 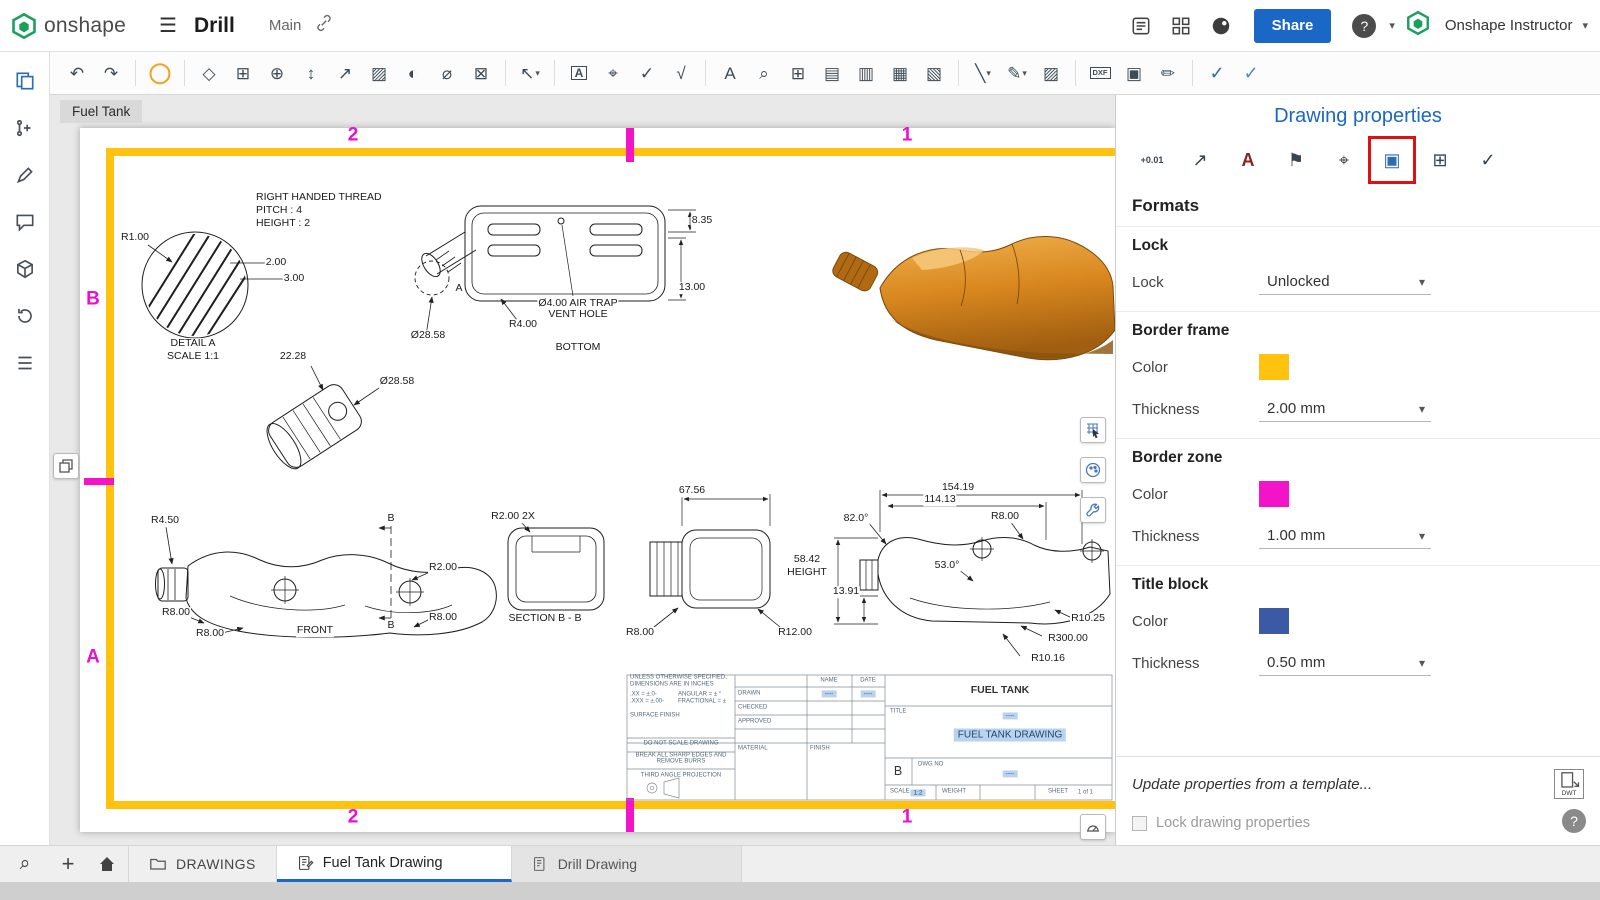 What do you see at coordinates (447, 73) in the screenshot?
I see `centerline-tool: ⌀` at bounding box center [447, 73].